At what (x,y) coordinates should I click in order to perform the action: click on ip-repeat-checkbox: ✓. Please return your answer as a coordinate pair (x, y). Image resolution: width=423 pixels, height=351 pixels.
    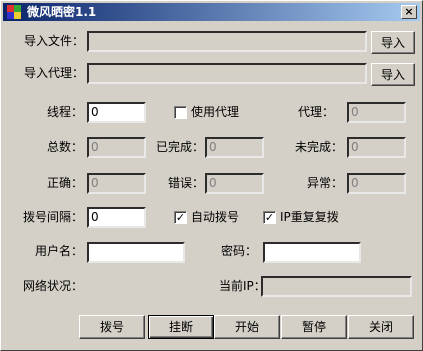
    Looking at the image, I should click on (269, 217).